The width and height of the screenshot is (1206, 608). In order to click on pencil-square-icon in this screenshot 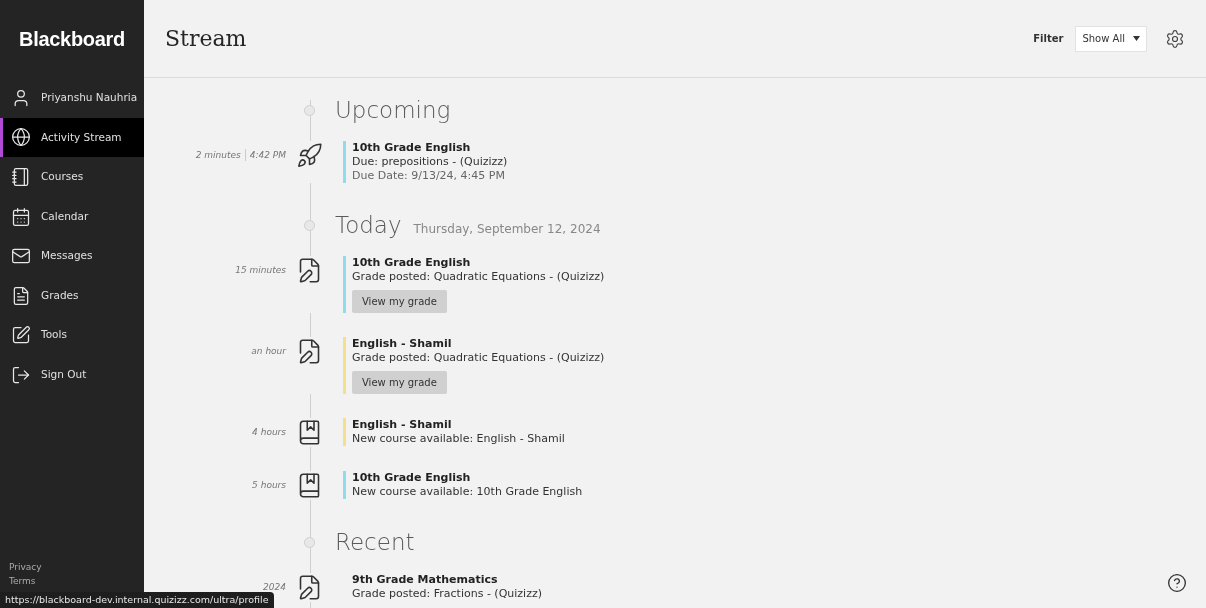, I will do `click(21, 335)`.